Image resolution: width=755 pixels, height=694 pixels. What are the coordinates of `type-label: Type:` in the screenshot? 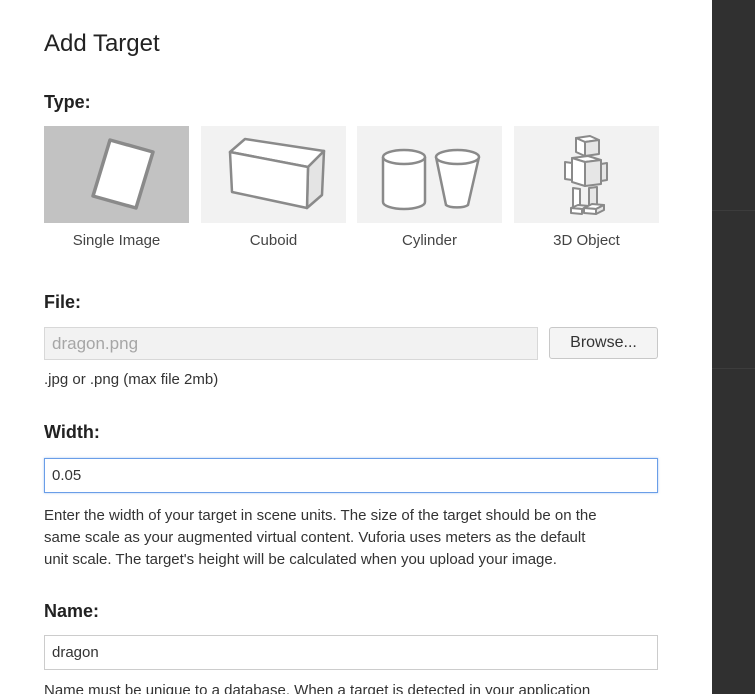 It's located at (67, 102).